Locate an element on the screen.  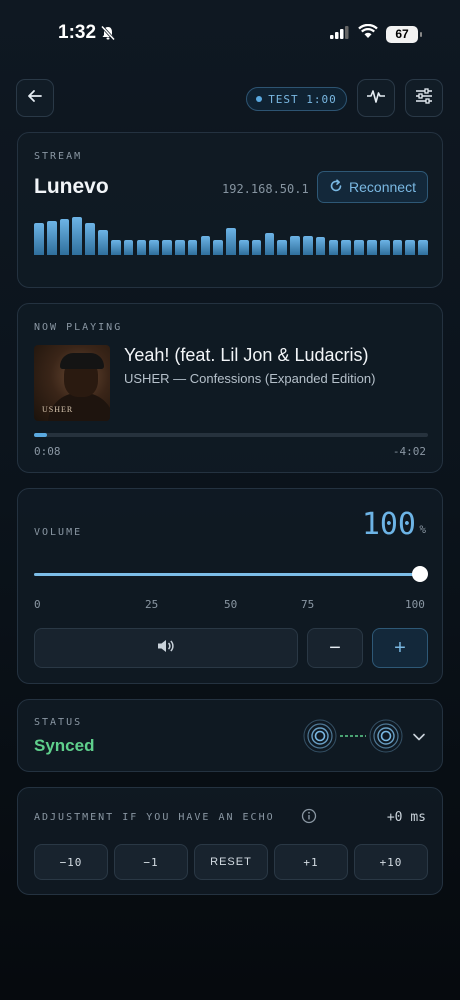
test-timer-label: TEST 1:00 is located at coordinates (302, 99).